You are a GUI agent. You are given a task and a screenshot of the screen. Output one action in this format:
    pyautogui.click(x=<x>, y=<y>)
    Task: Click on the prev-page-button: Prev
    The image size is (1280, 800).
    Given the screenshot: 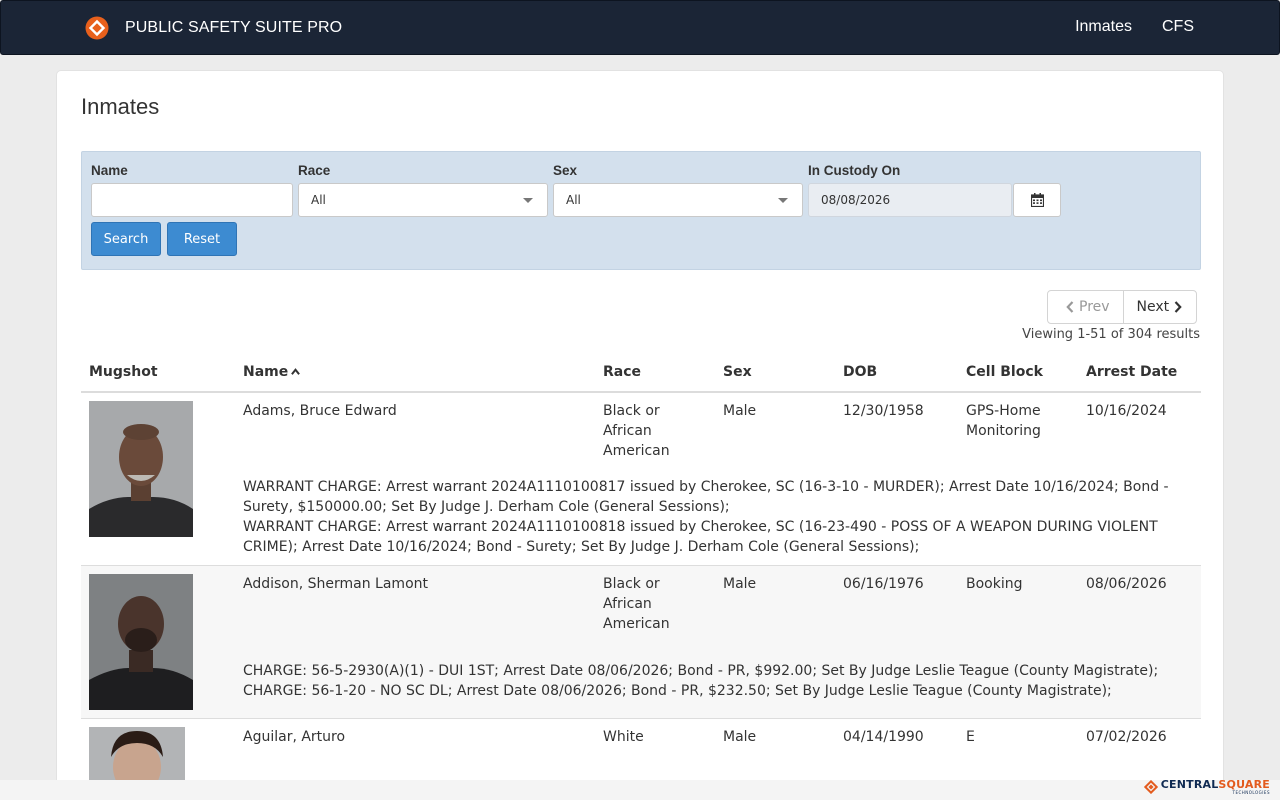 What is the action you would take?
    pyautogui.click(x=1086, y=307)
    